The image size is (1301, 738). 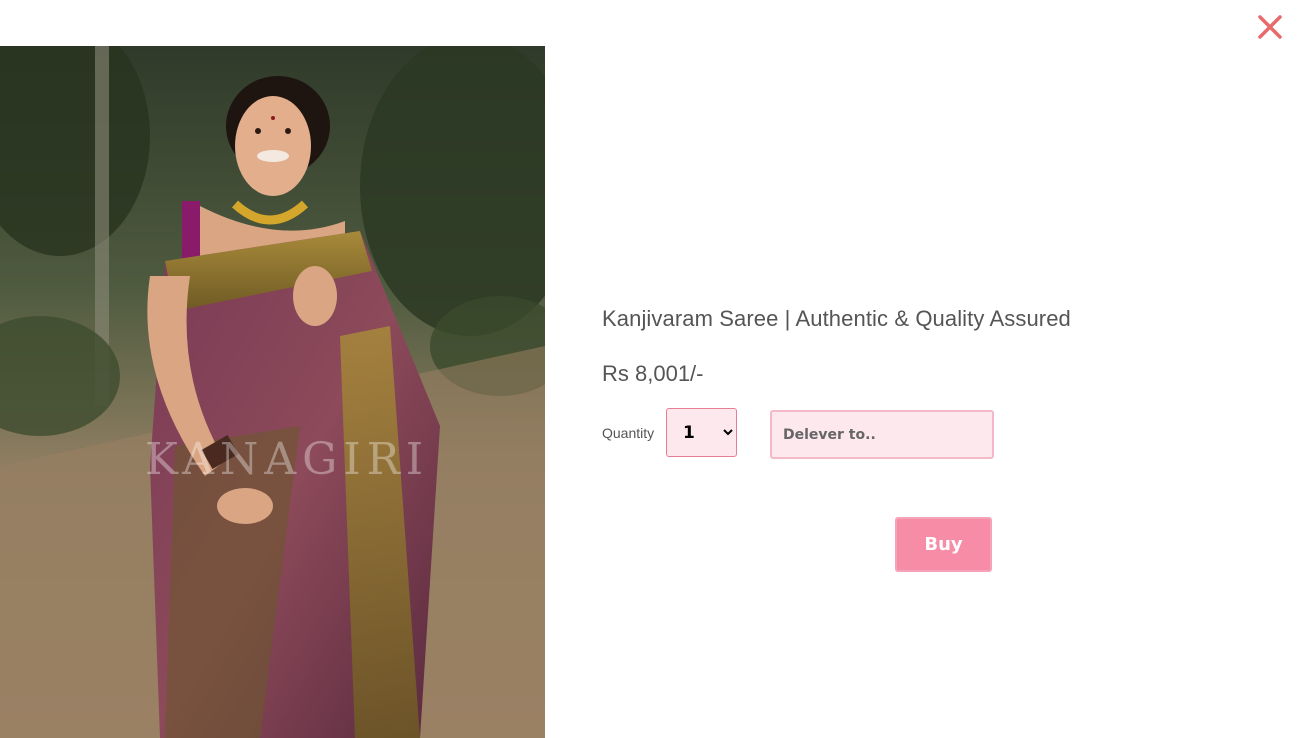 I want to click on quantity-select: 1, so click(x=701, y=432).